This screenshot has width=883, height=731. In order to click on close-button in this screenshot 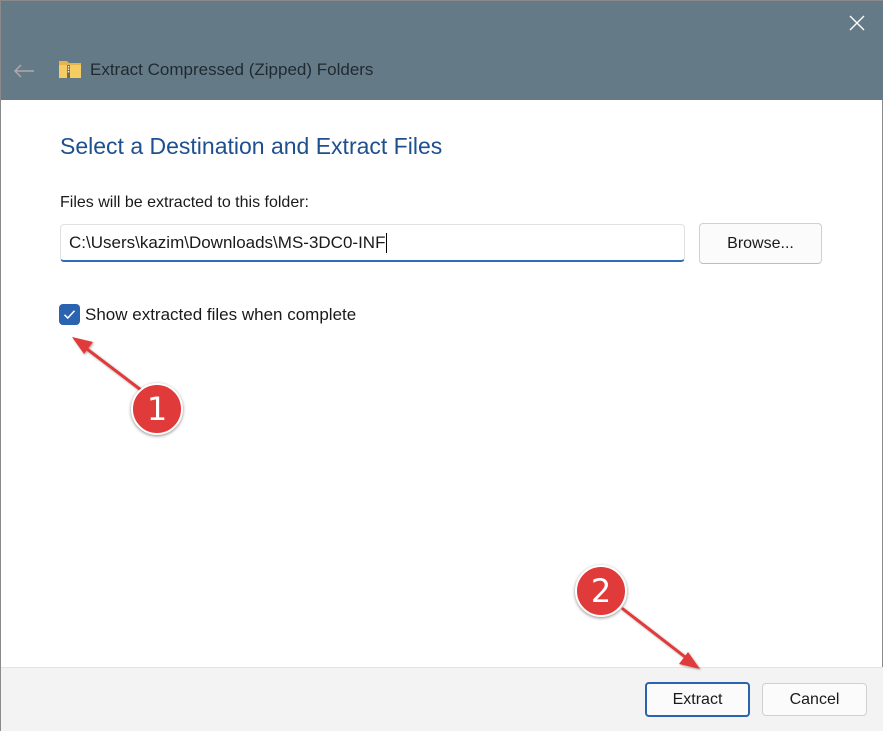, I will do `click(857, 23)`.